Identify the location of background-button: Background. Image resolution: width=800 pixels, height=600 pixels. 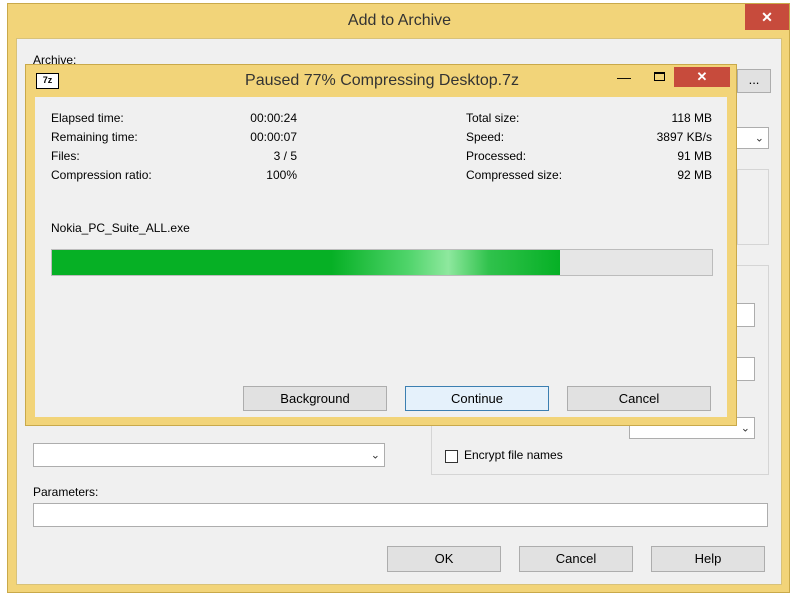
(315, 398).